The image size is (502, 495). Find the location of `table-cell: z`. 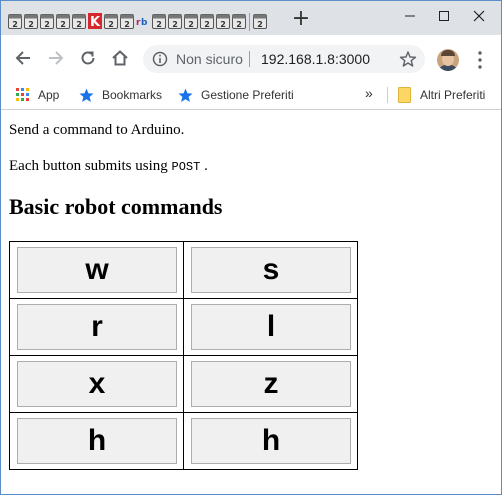

table-cell: z is located at coordinates (270, 384).